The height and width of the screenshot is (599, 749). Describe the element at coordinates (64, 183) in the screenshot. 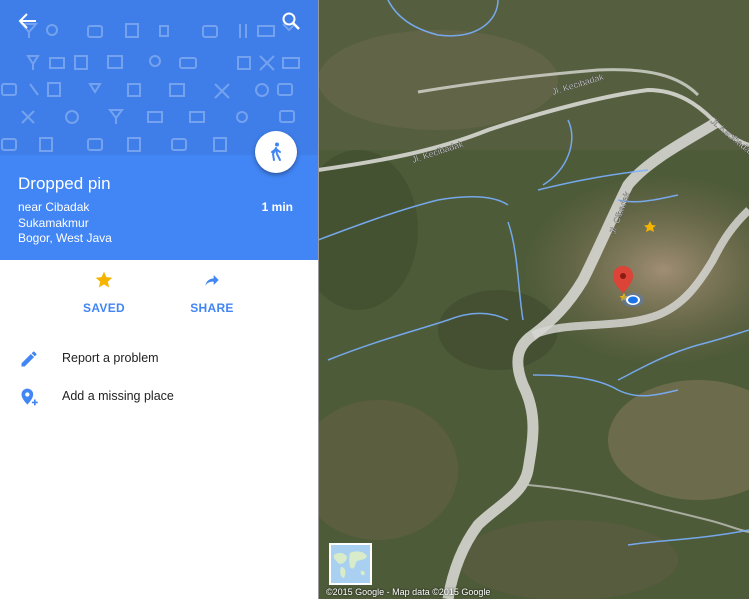

I see `place-title: Dropped pin` at that location.